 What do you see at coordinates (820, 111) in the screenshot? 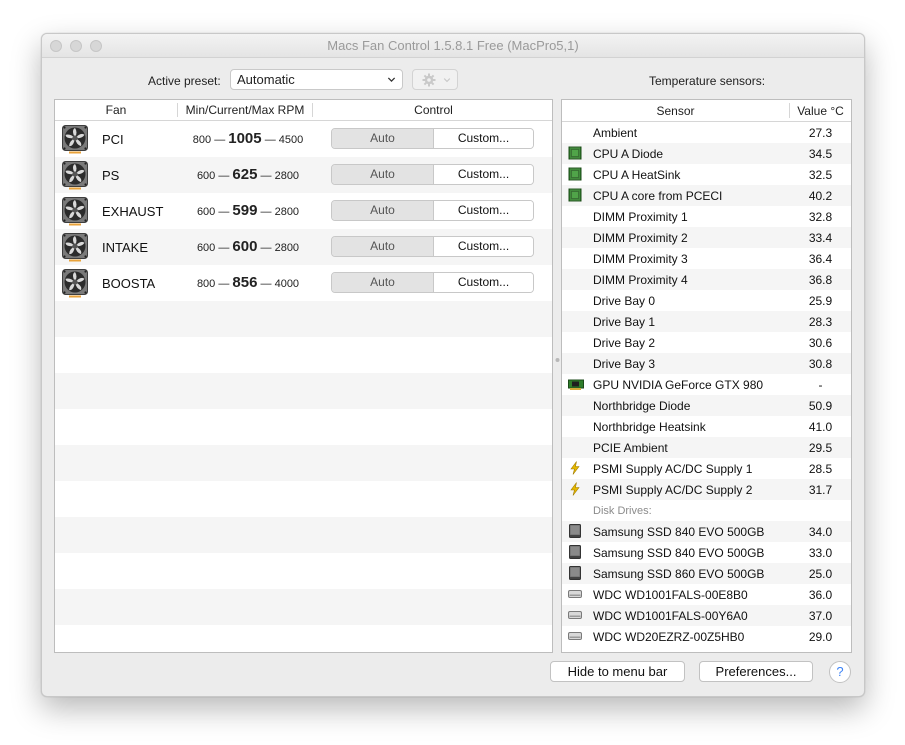
I see `value-column-header: Value °C` at bounding box center [820, 111].